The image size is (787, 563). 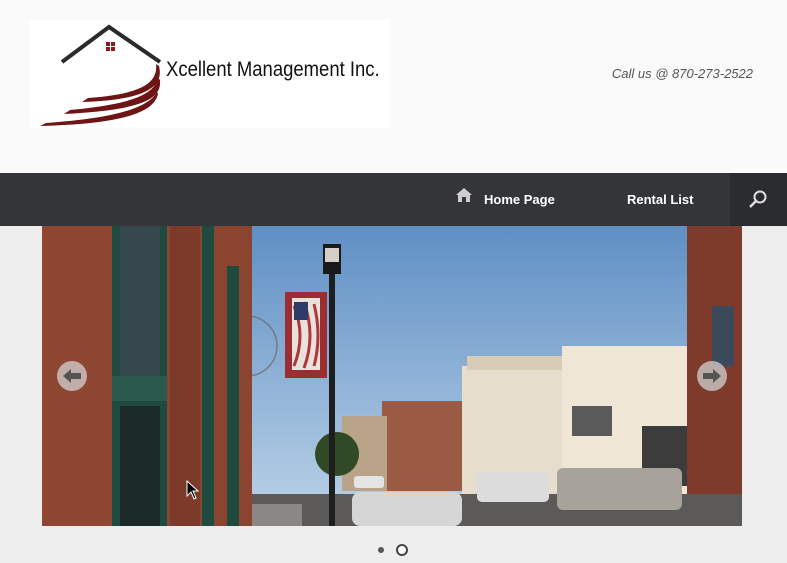 I want to click on home-icon, so click(x=464, y=197).